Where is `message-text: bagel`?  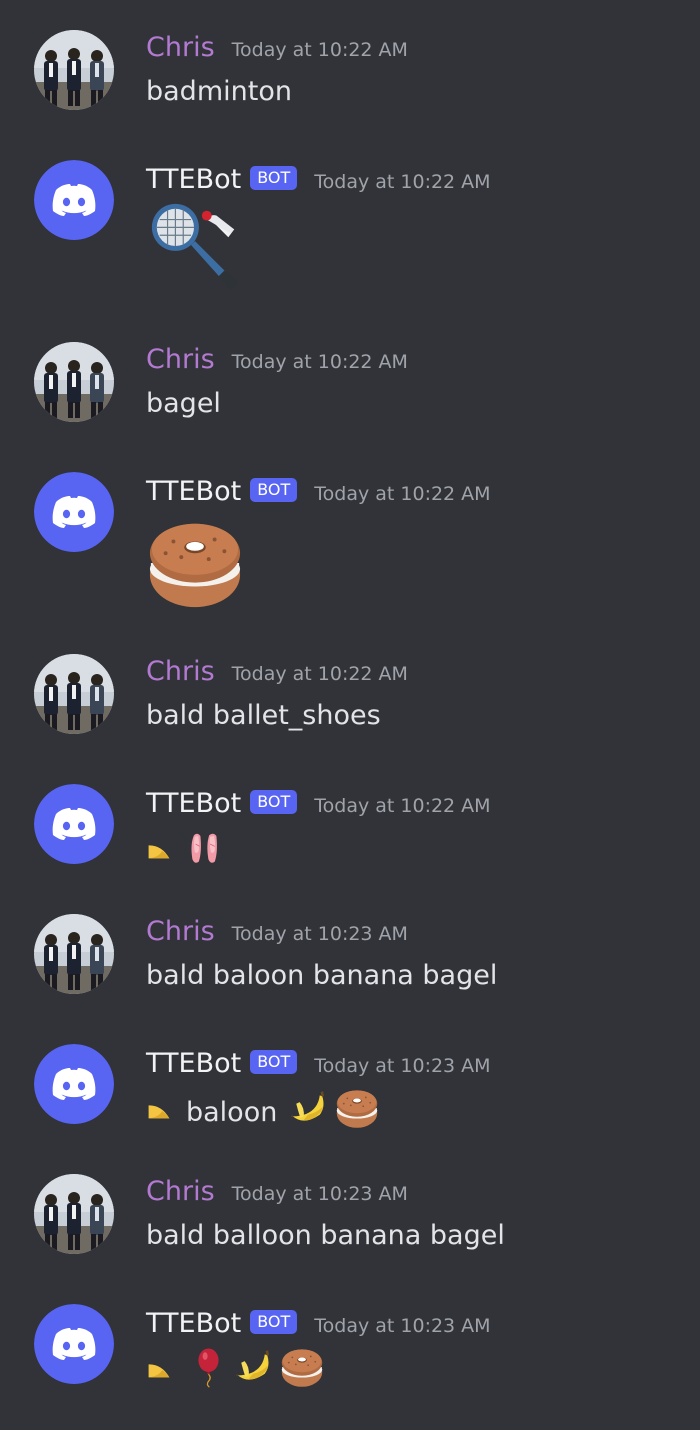
message-text: bagel is located at coordinates (183, 403).